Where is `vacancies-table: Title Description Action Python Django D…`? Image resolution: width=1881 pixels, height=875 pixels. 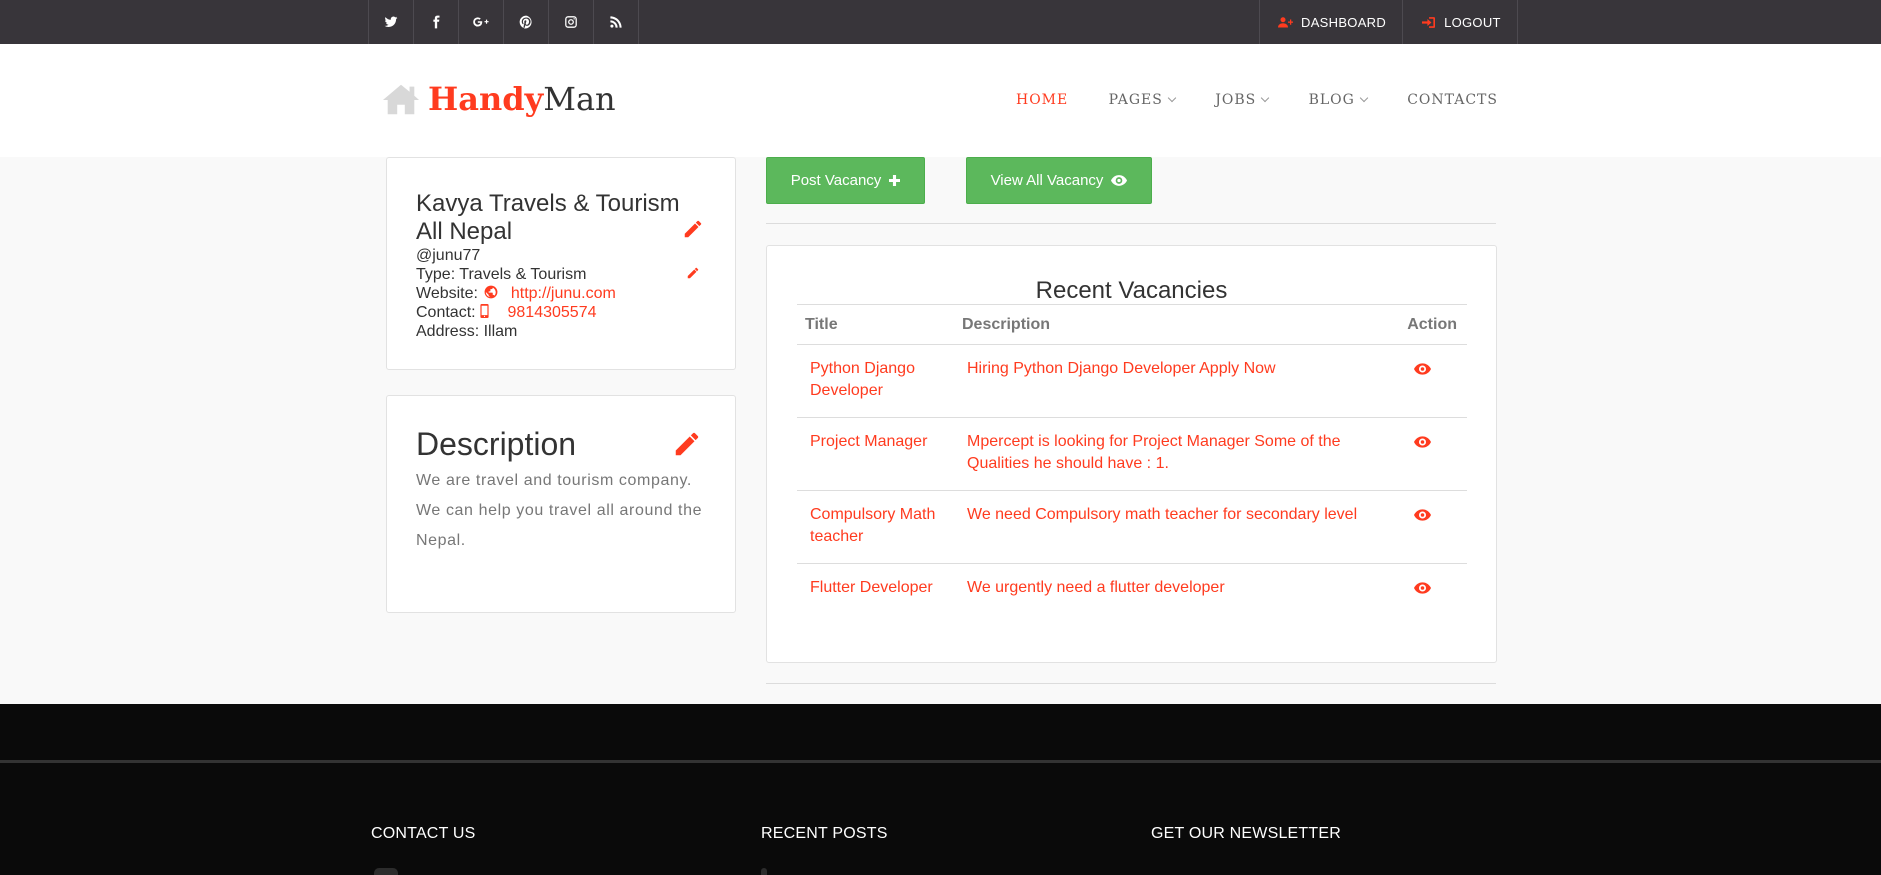
vacancies-table: Title Description Action Python Django D… is located at coordinates (1132, 470).